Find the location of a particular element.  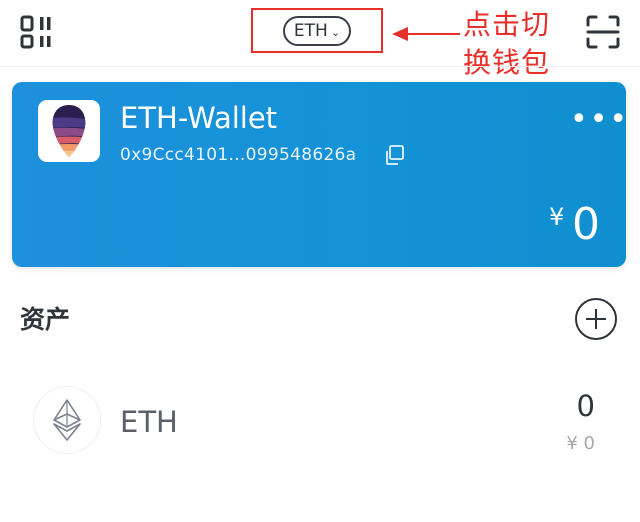

balloon-logo-icon is located at coordinates (69, 131).